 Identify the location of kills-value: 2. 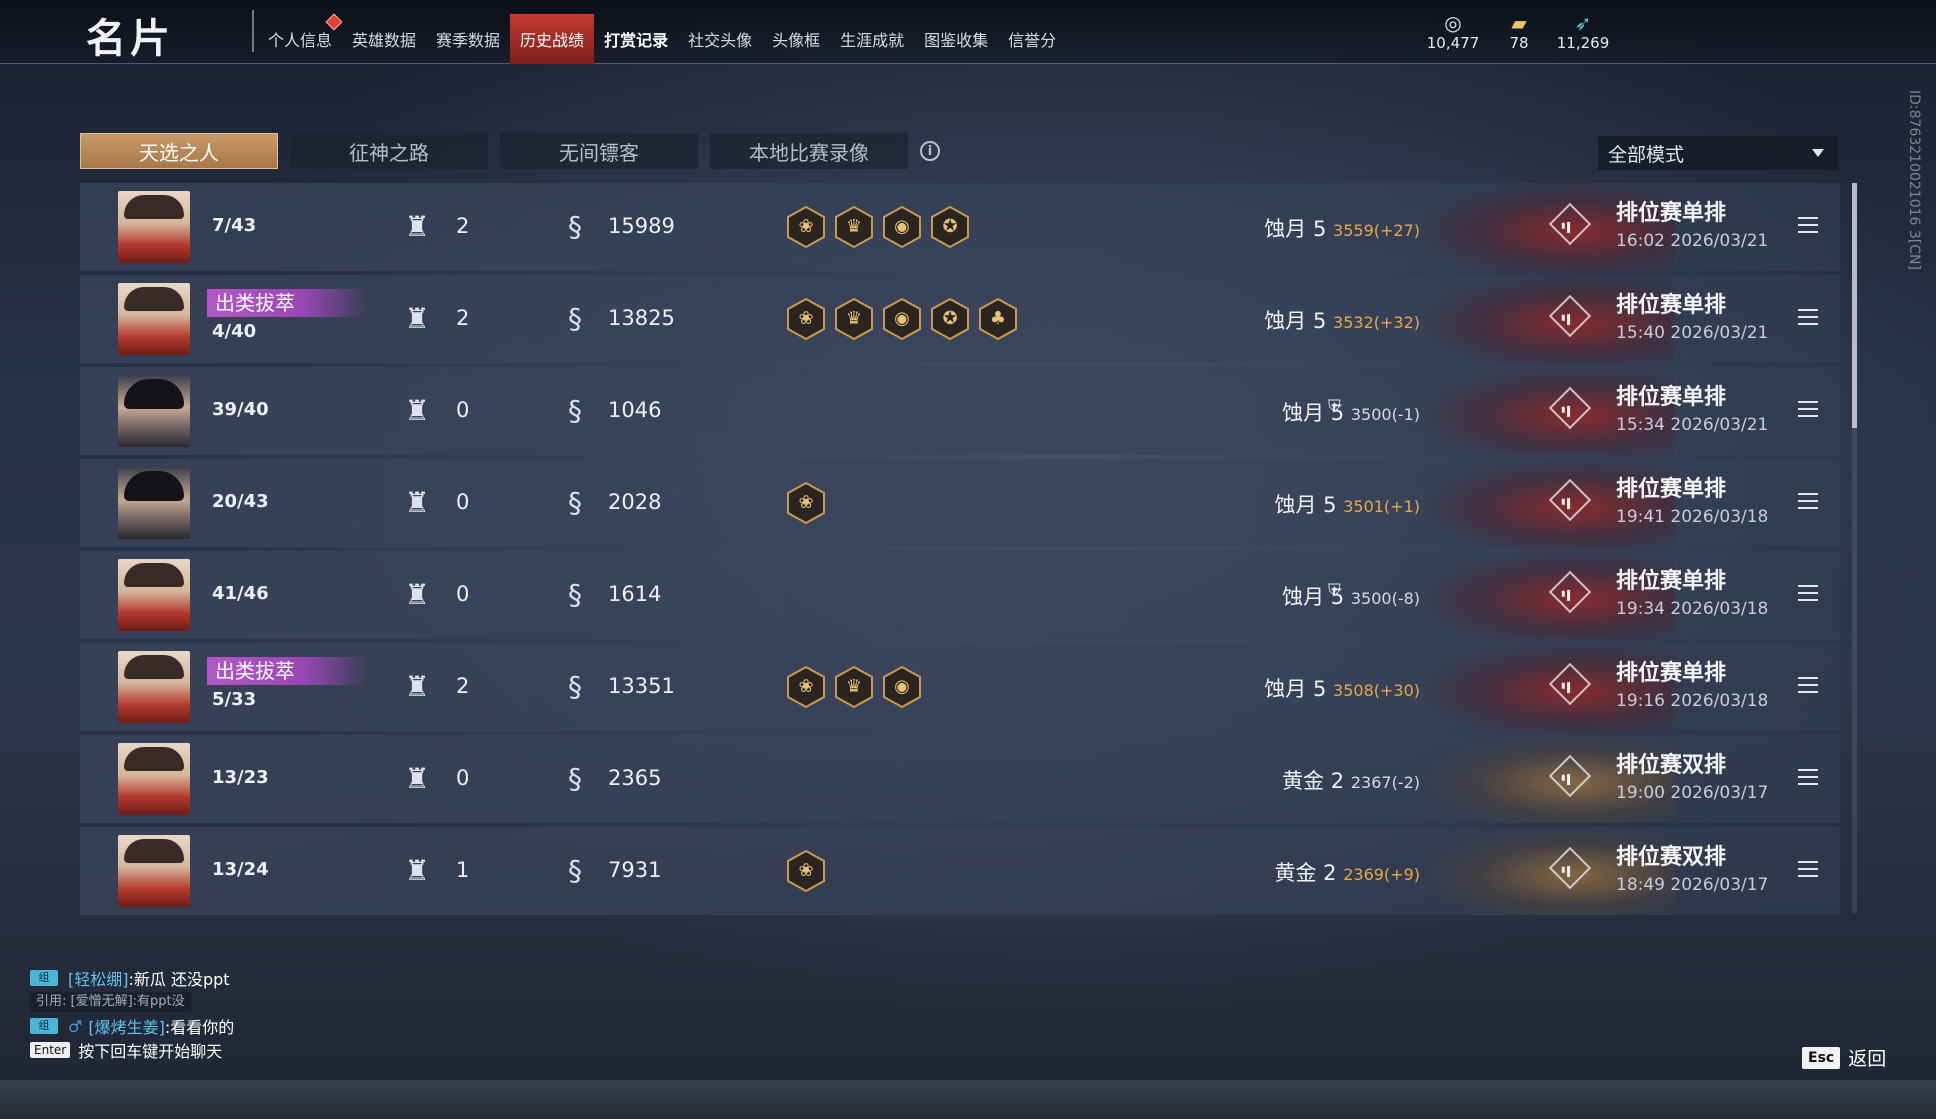
(463, 226).